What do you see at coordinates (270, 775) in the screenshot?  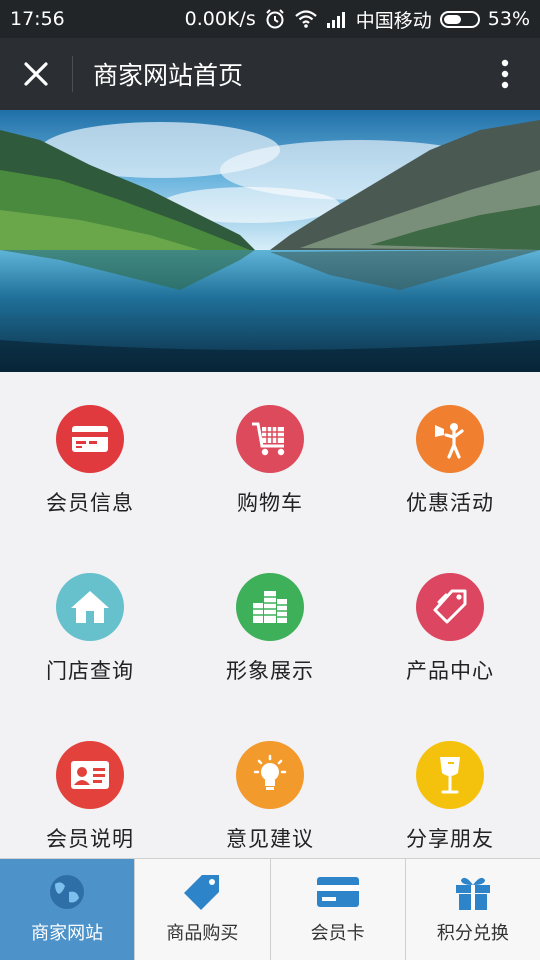 I see `lightbulb-icon` at bounding box center [270, 775].